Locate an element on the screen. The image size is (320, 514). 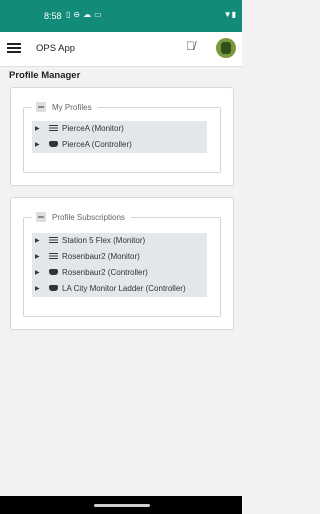
item-label: LA City Monitor Ladder (Controller) is located at coordinates (124, 288).